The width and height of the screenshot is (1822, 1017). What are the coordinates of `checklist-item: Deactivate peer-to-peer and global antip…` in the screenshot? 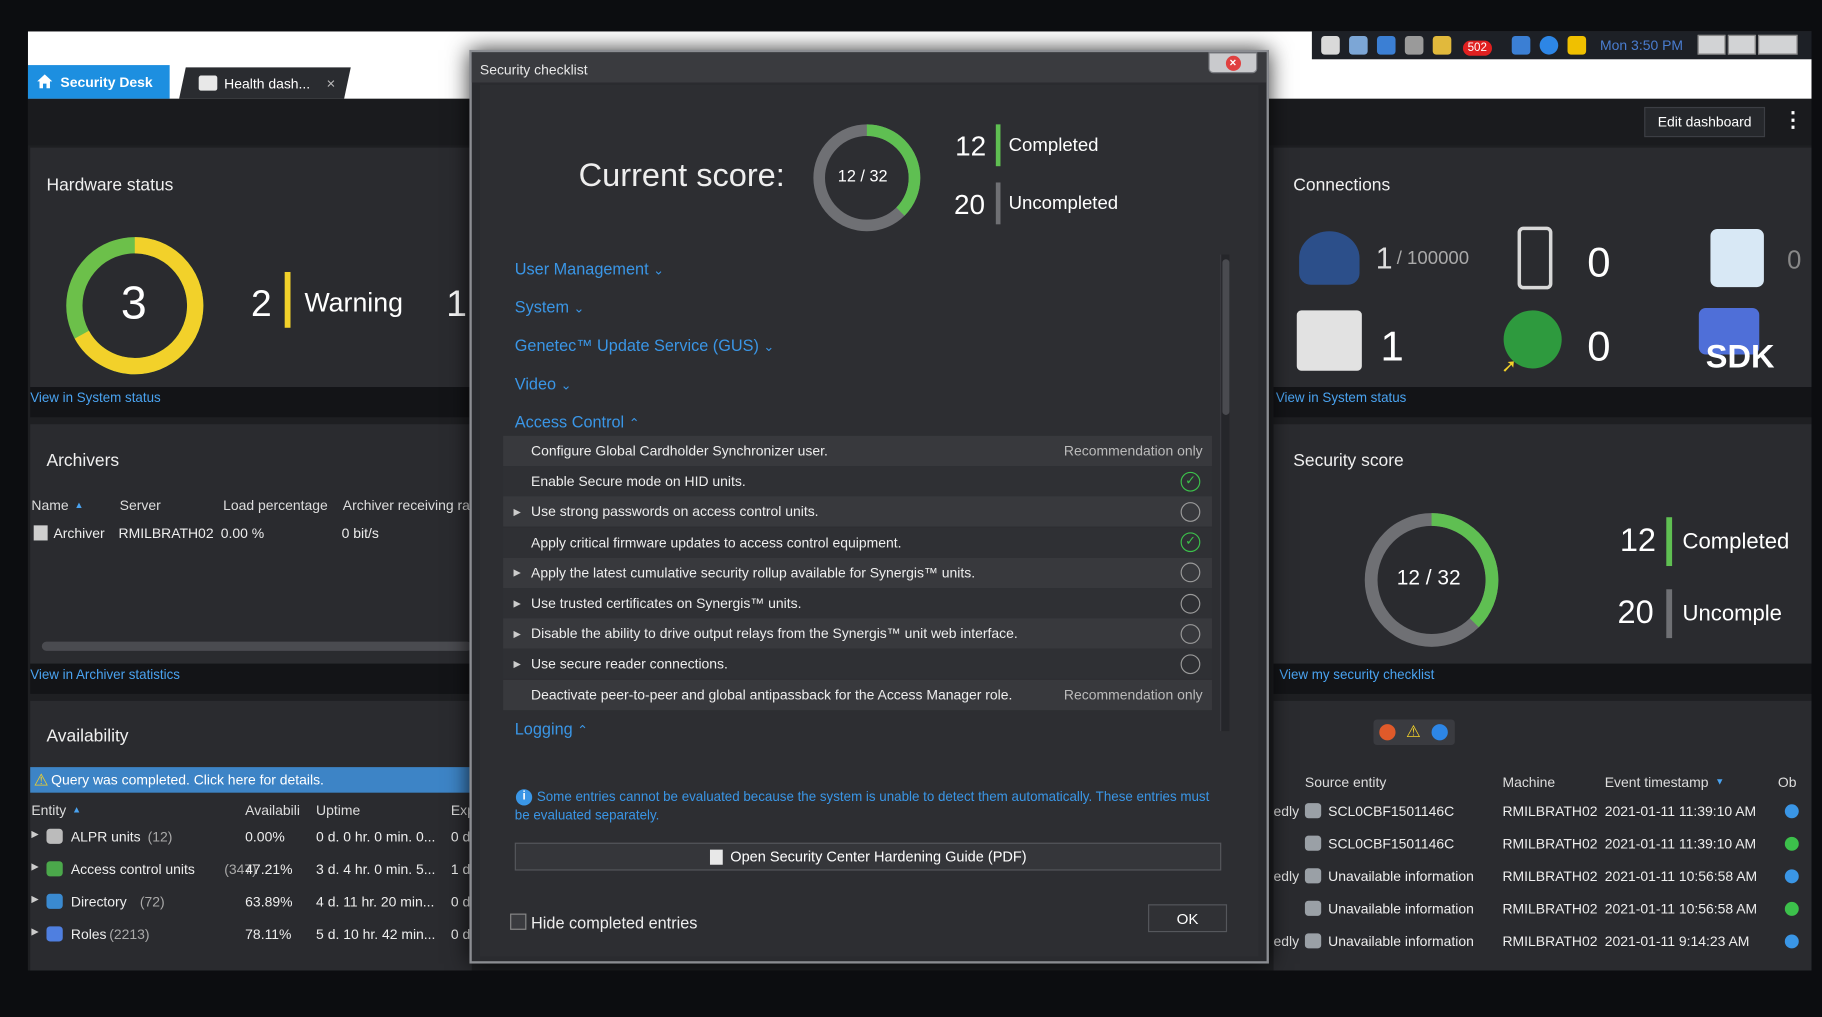 It's located at (857, 694).